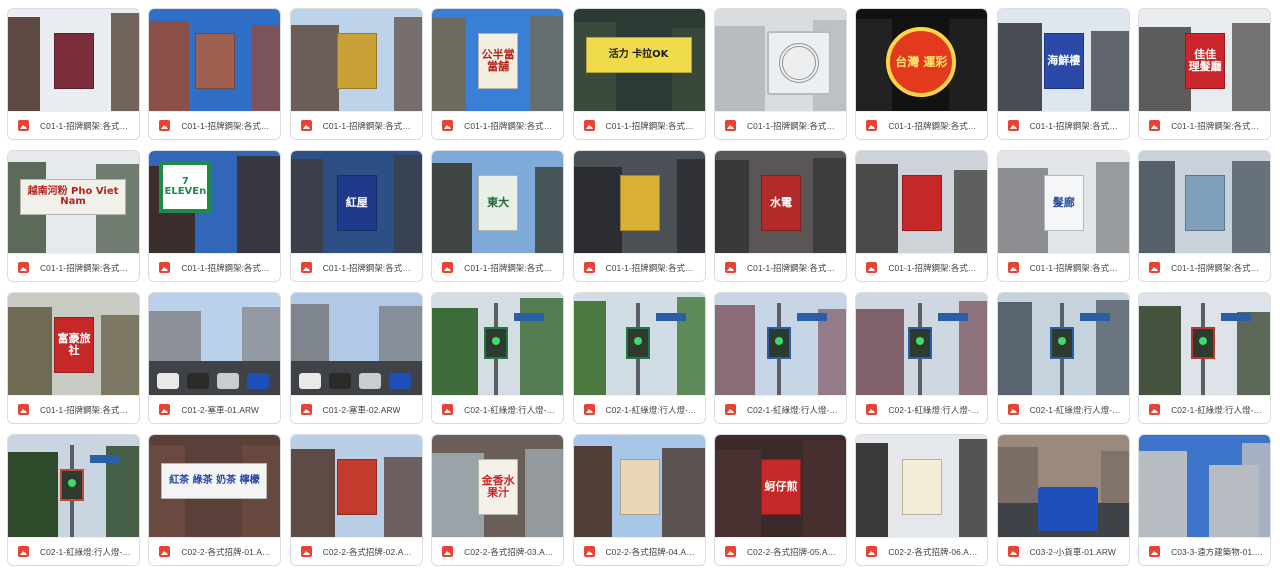  I want to click on file-thumbnail: 蚵仔煎, so click(780, 486).